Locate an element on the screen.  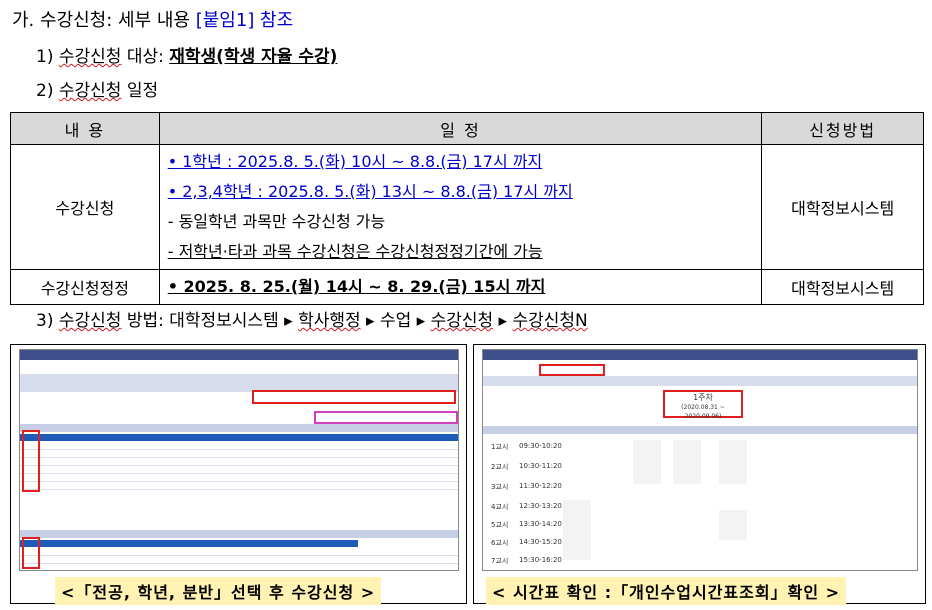
grid-header is located at coordinates (239, 428).